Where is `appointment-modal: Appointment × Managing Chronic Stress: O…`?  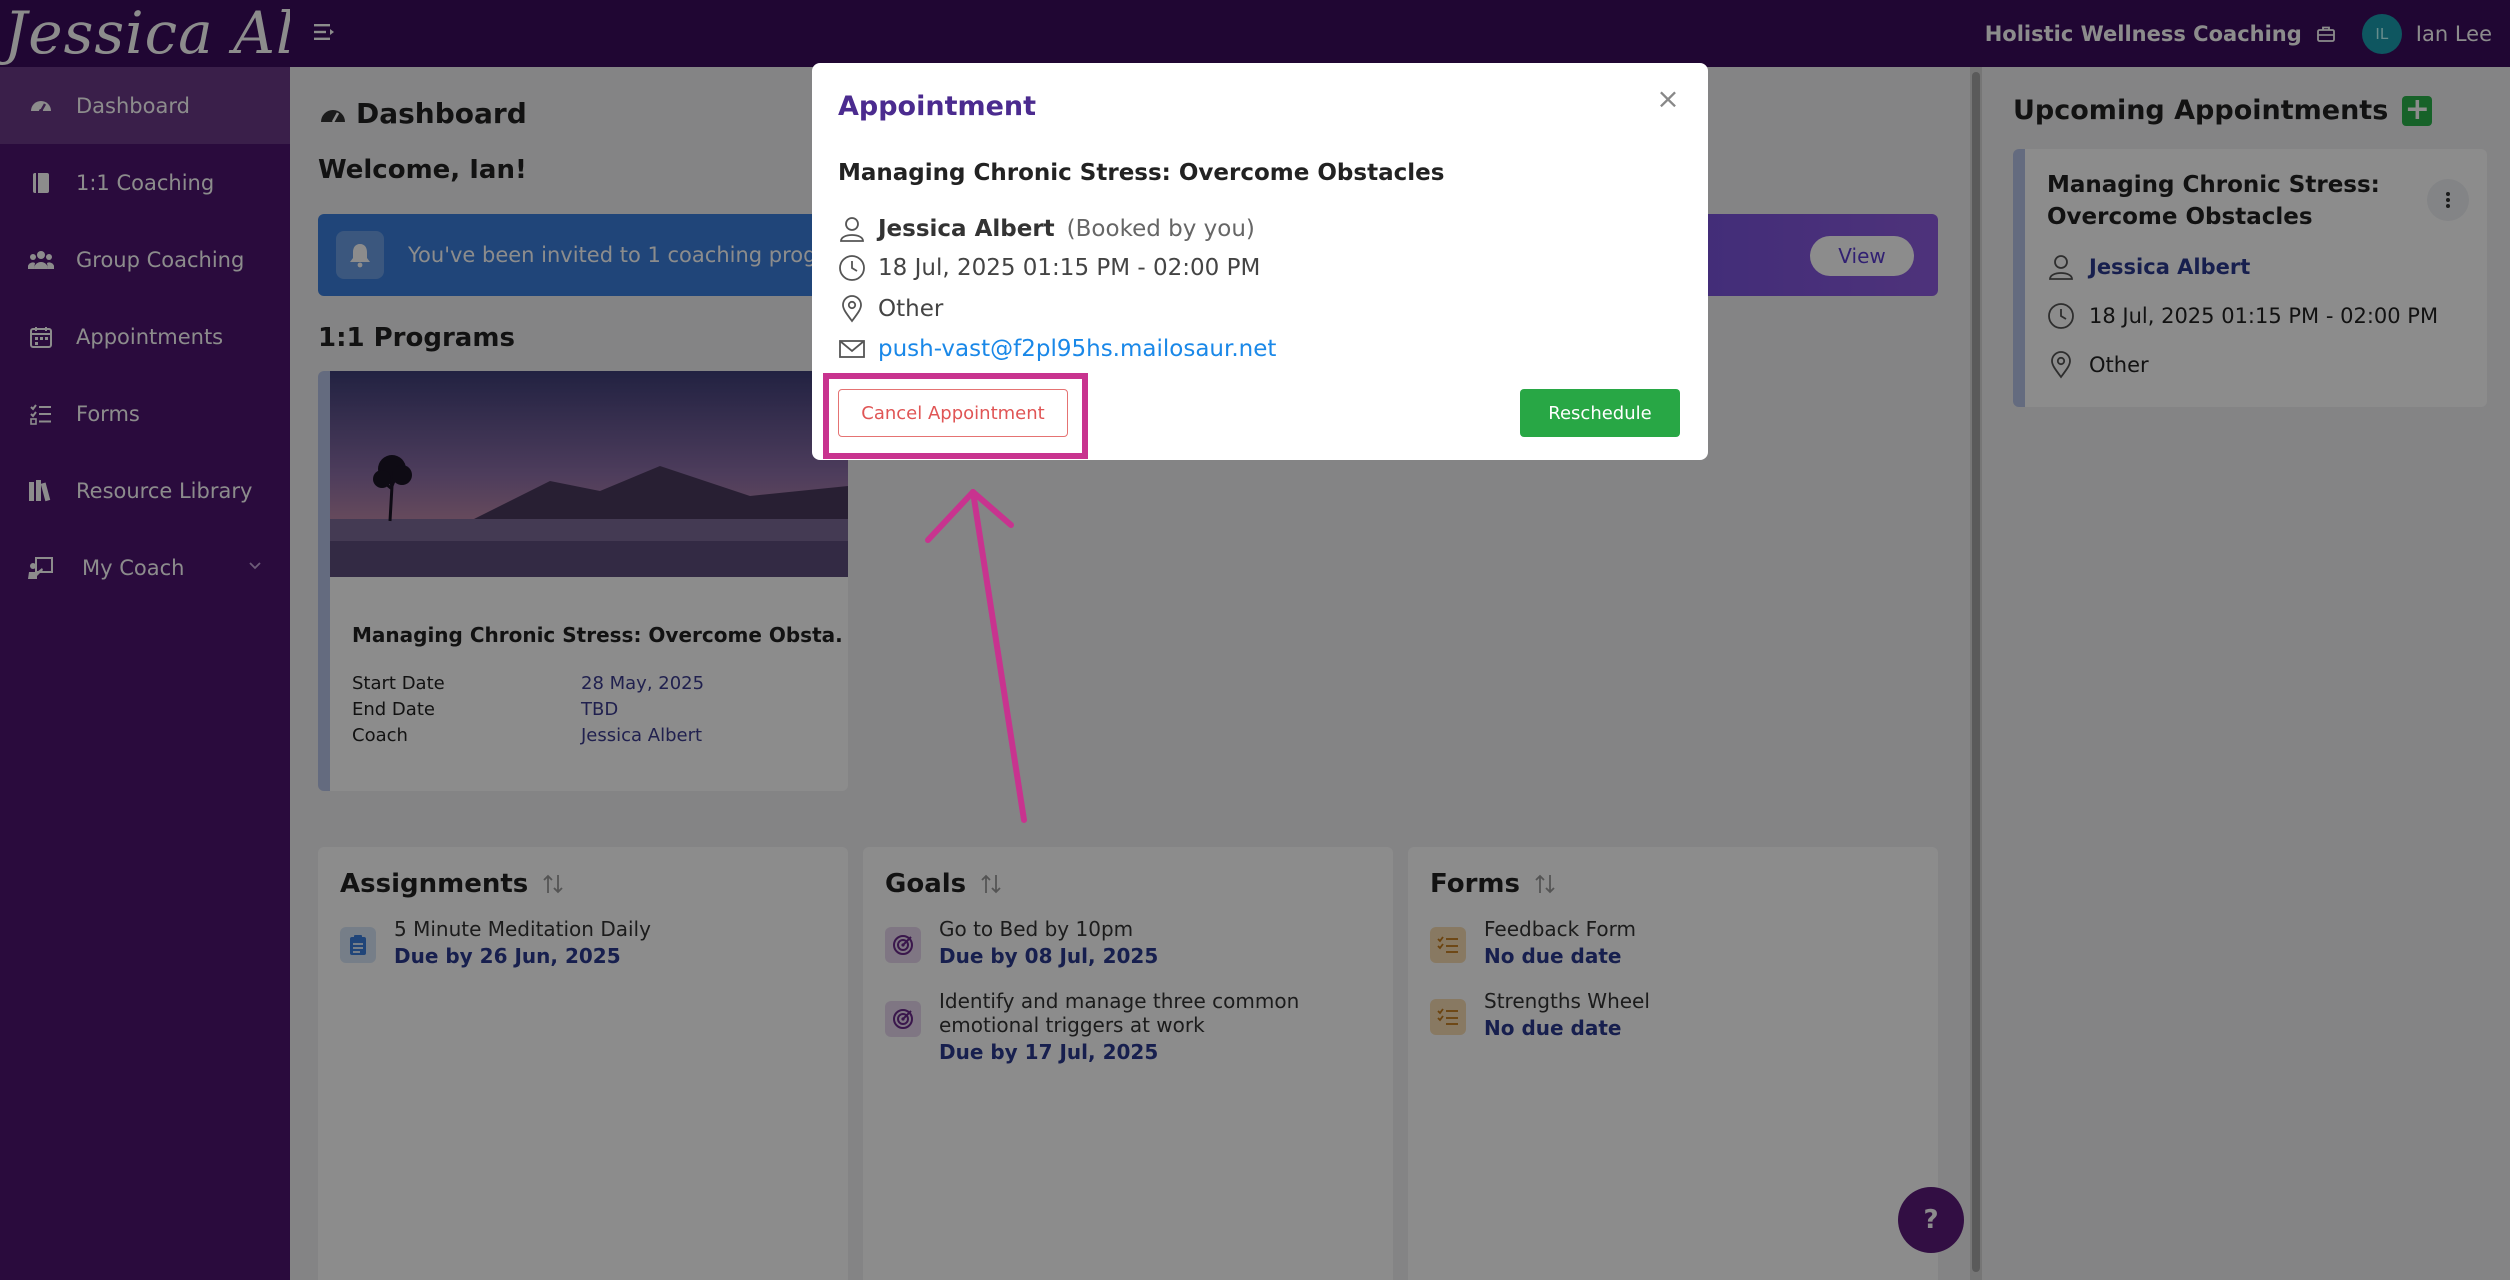 appointment-modal: Appointment × Managing Chronic Stress: O… is located at coordinates (1260, 261).